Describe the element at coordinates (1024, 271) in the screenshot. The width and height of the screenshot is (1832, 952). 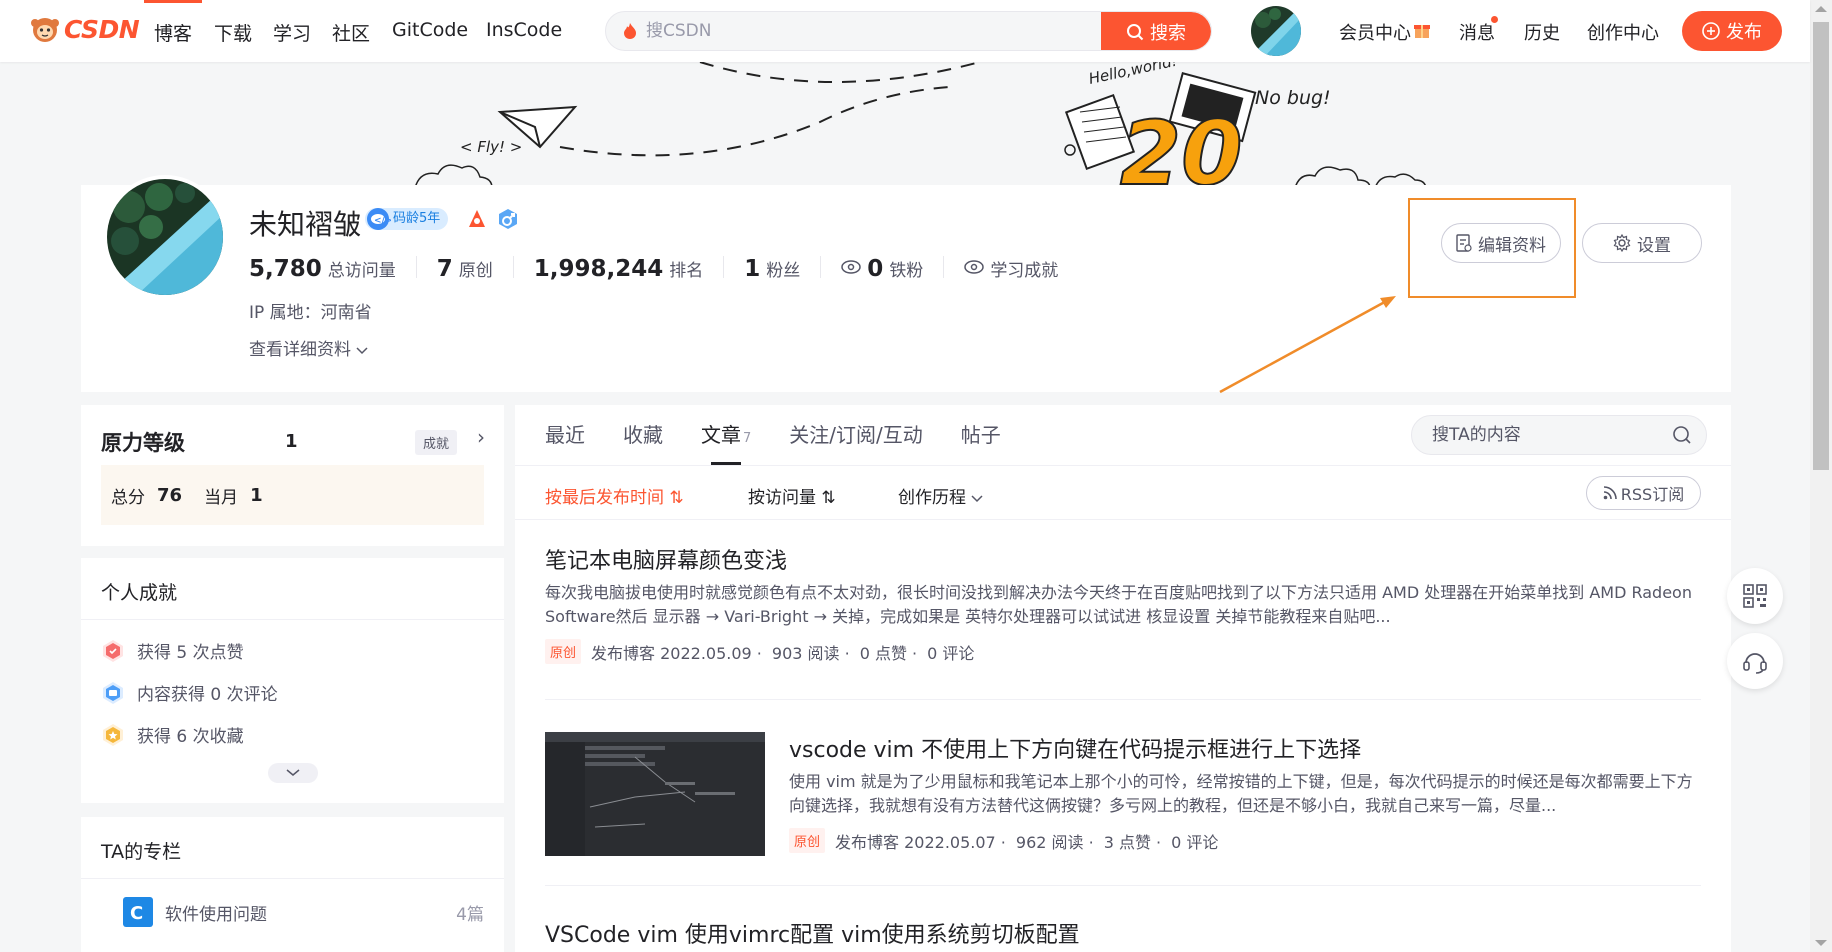
I see `stat-learning-label: 学习成就` at that location.